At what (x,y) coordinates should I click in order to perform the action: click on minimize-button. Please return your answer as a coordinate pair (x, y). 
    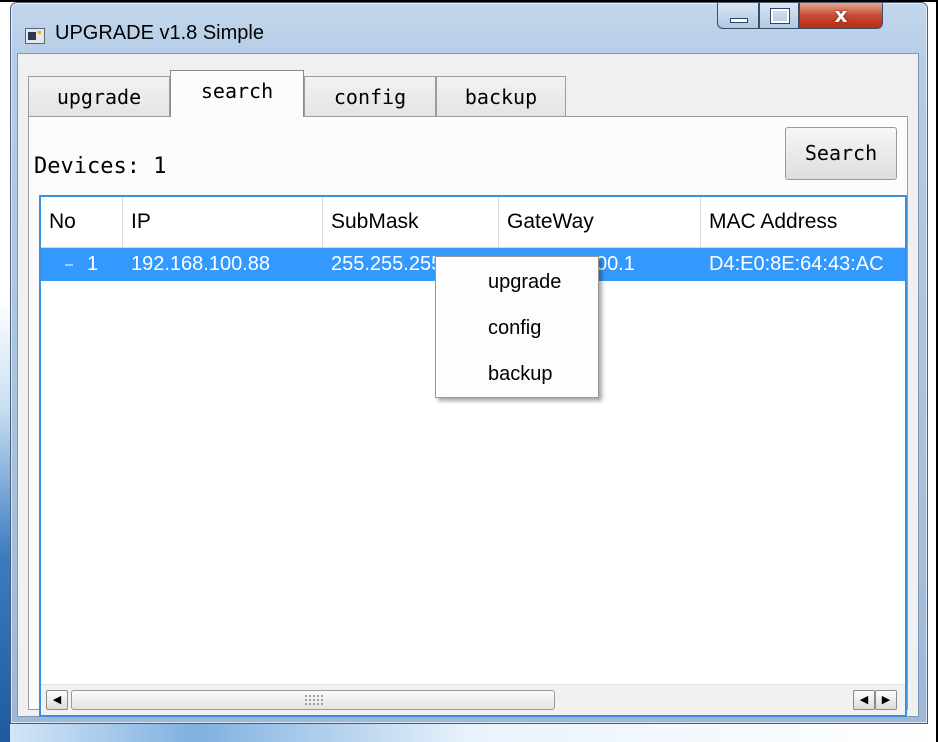
    Looking at the image, I should click on (738, 16).